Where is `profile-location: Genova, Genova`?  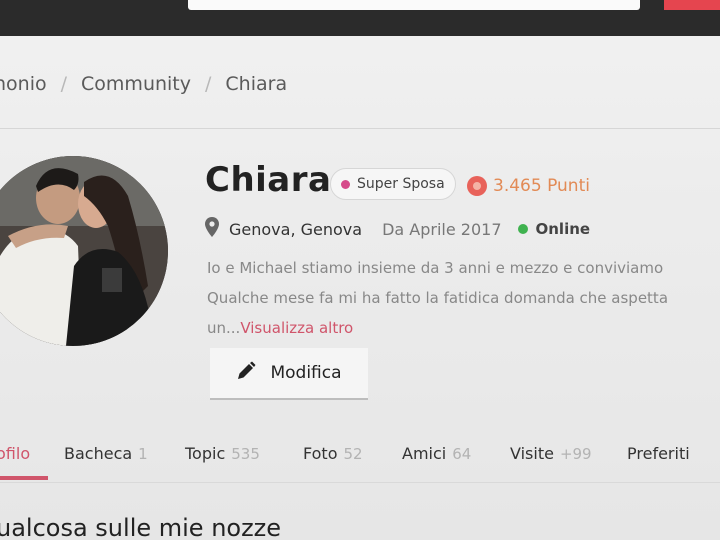
profile-location: Genova, Genova is located at coordinates (296, 229).